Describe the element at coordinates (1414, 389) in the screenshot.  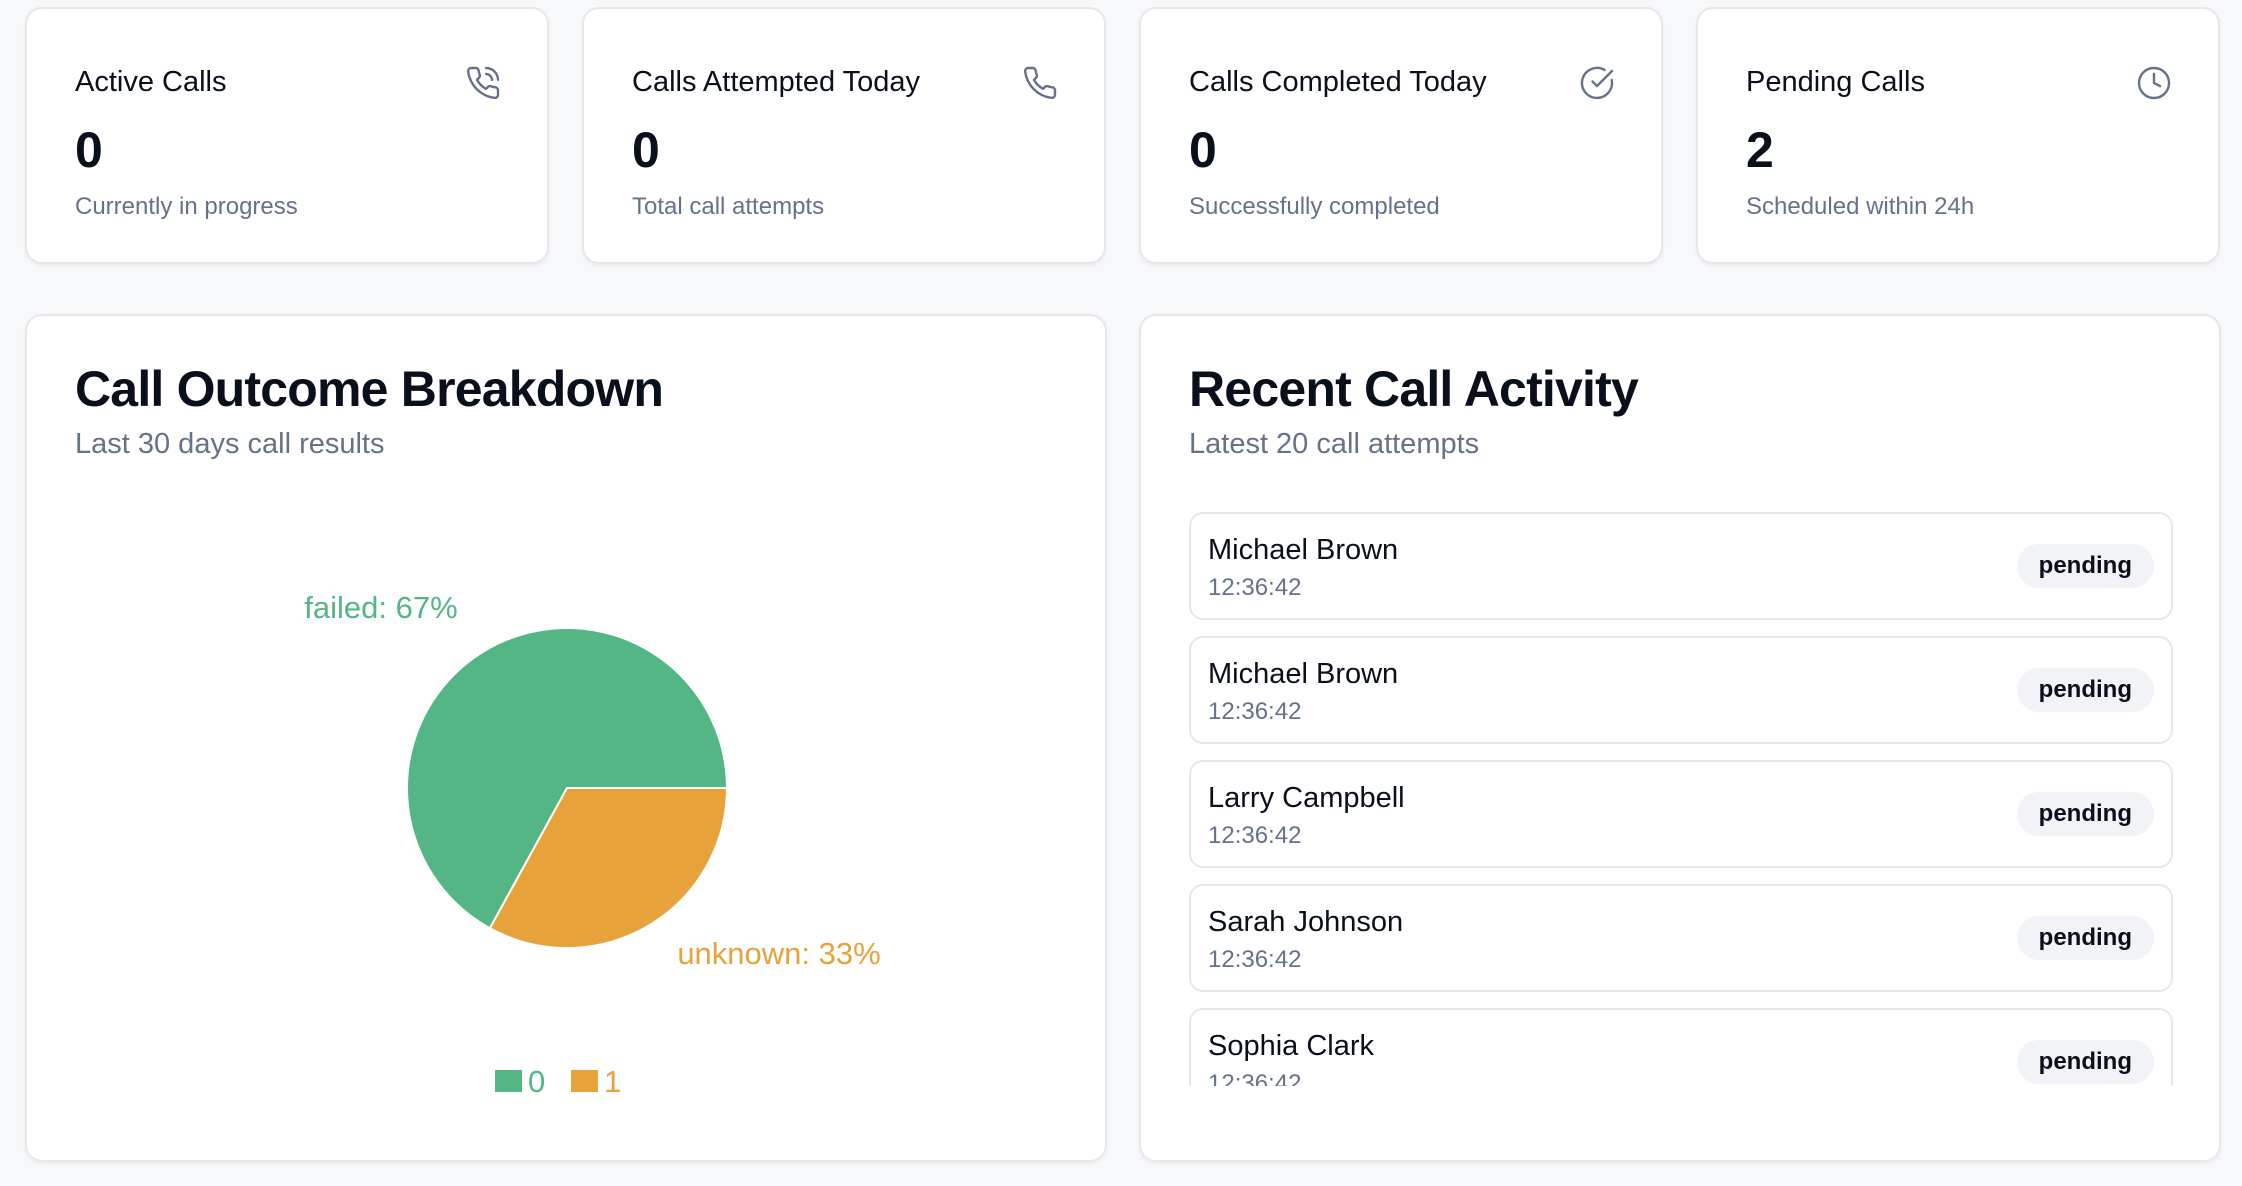
I see `panel-title: Recent Call Activity` at that location.